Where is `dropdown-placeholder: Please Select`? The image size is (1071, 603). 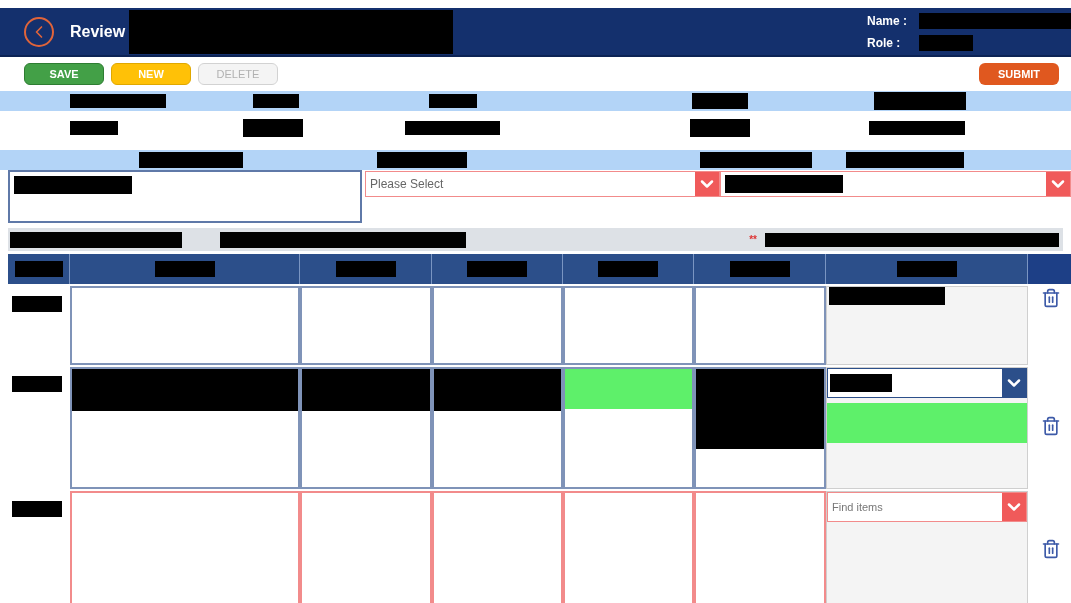
dropdown-placeholder: Please Select is located at coordinates (407, 184).